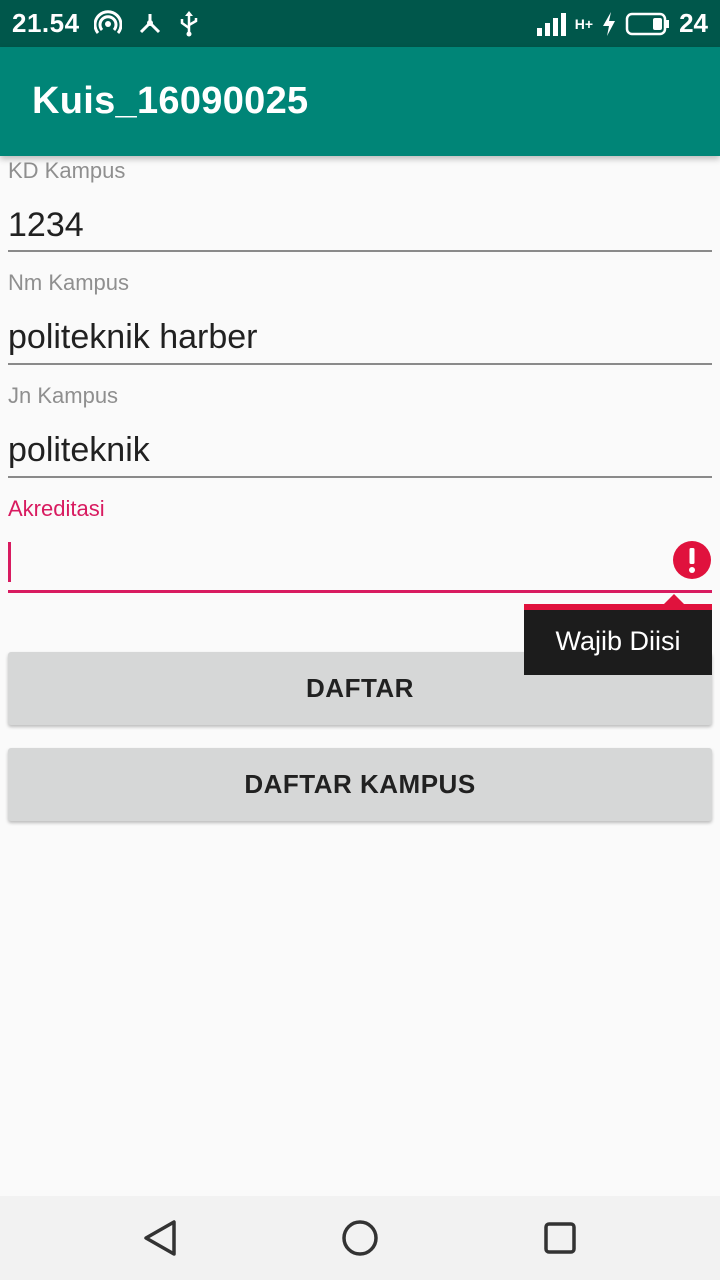  What do you see at coordinates (621, 23) in the screenshot?
I see `status-right: H+ 24` at bounding box center [621, 23].